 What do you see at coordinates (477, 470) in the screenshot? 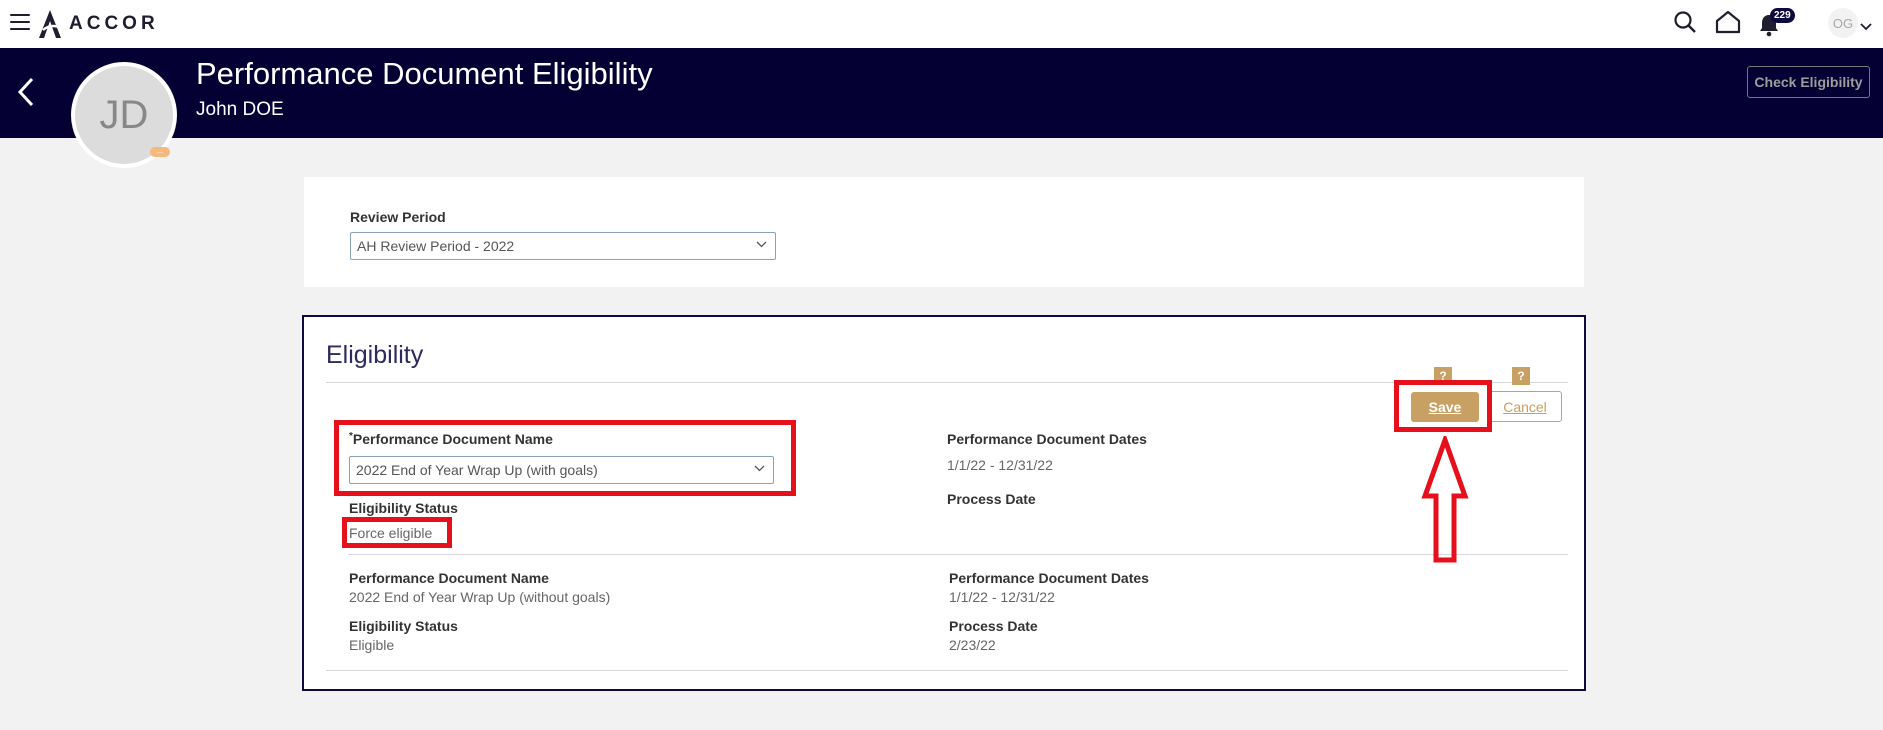
I see `performance-document-selected-value: 2022 End of Year Wrap Up (with goals)` at bounding box center [477, 470].